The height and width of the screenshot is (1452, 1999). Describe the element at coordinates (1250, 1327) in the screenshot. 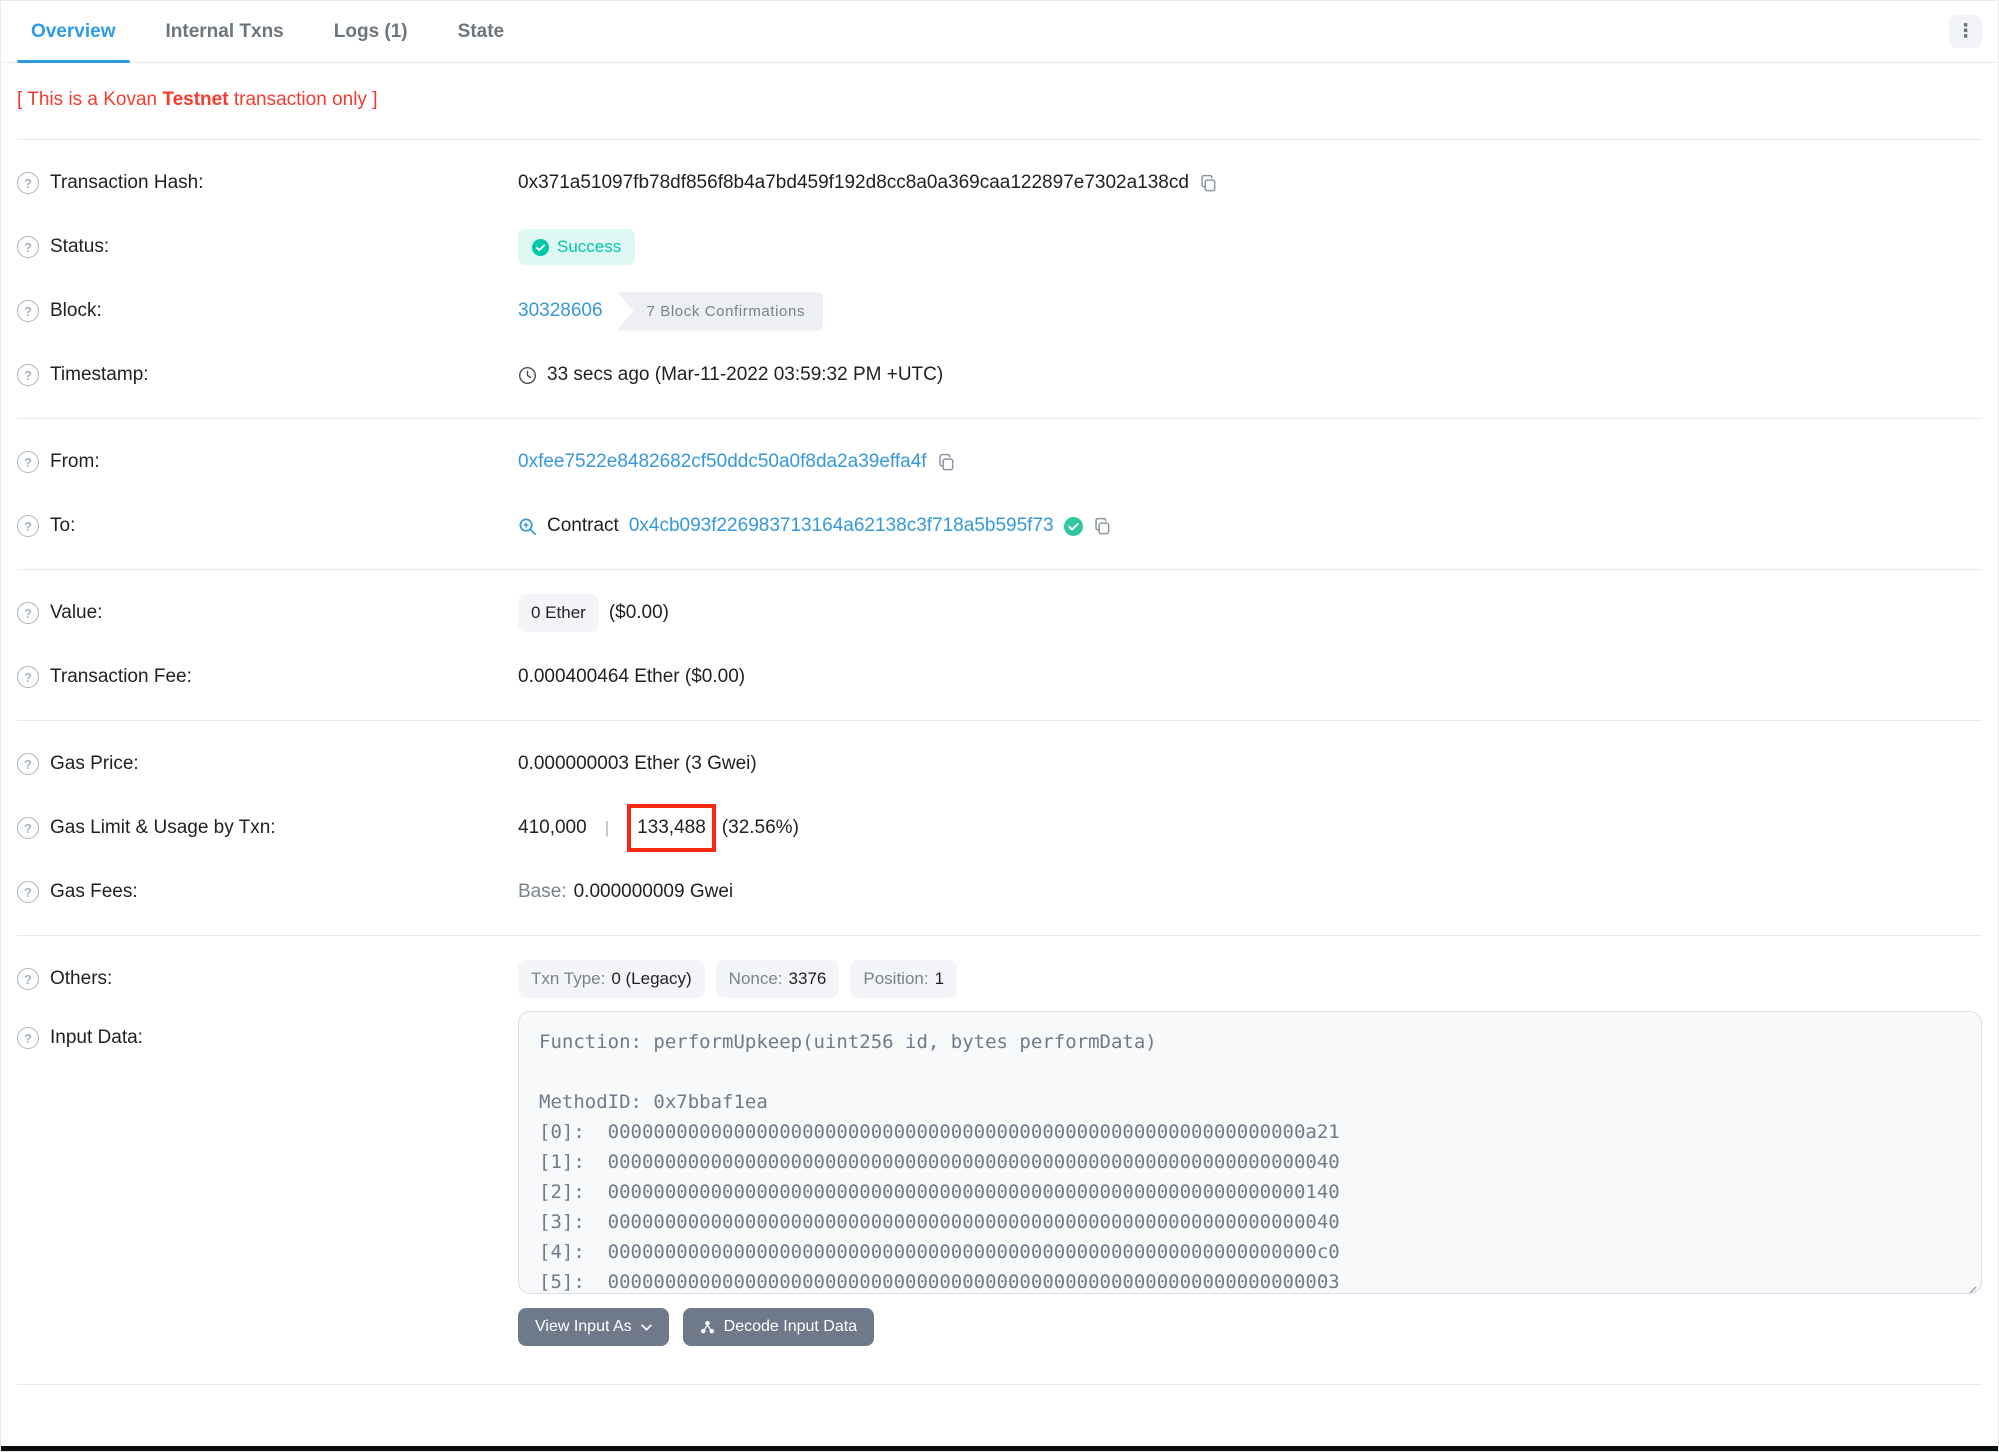

I see `input-buttons-row: View Input As Decode Input Data` at that location.